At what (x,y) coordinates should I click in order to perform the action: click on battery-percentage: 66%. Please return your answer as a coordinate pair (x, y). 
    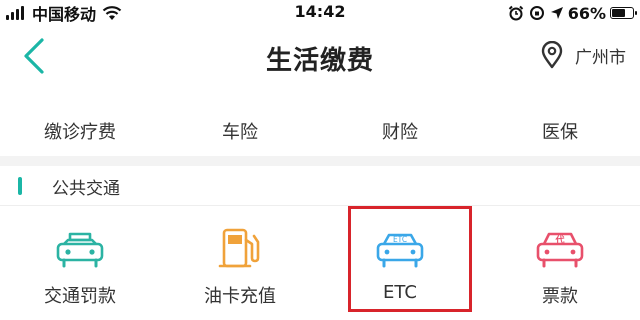
    Looking at the image, I should click on (586, 13).